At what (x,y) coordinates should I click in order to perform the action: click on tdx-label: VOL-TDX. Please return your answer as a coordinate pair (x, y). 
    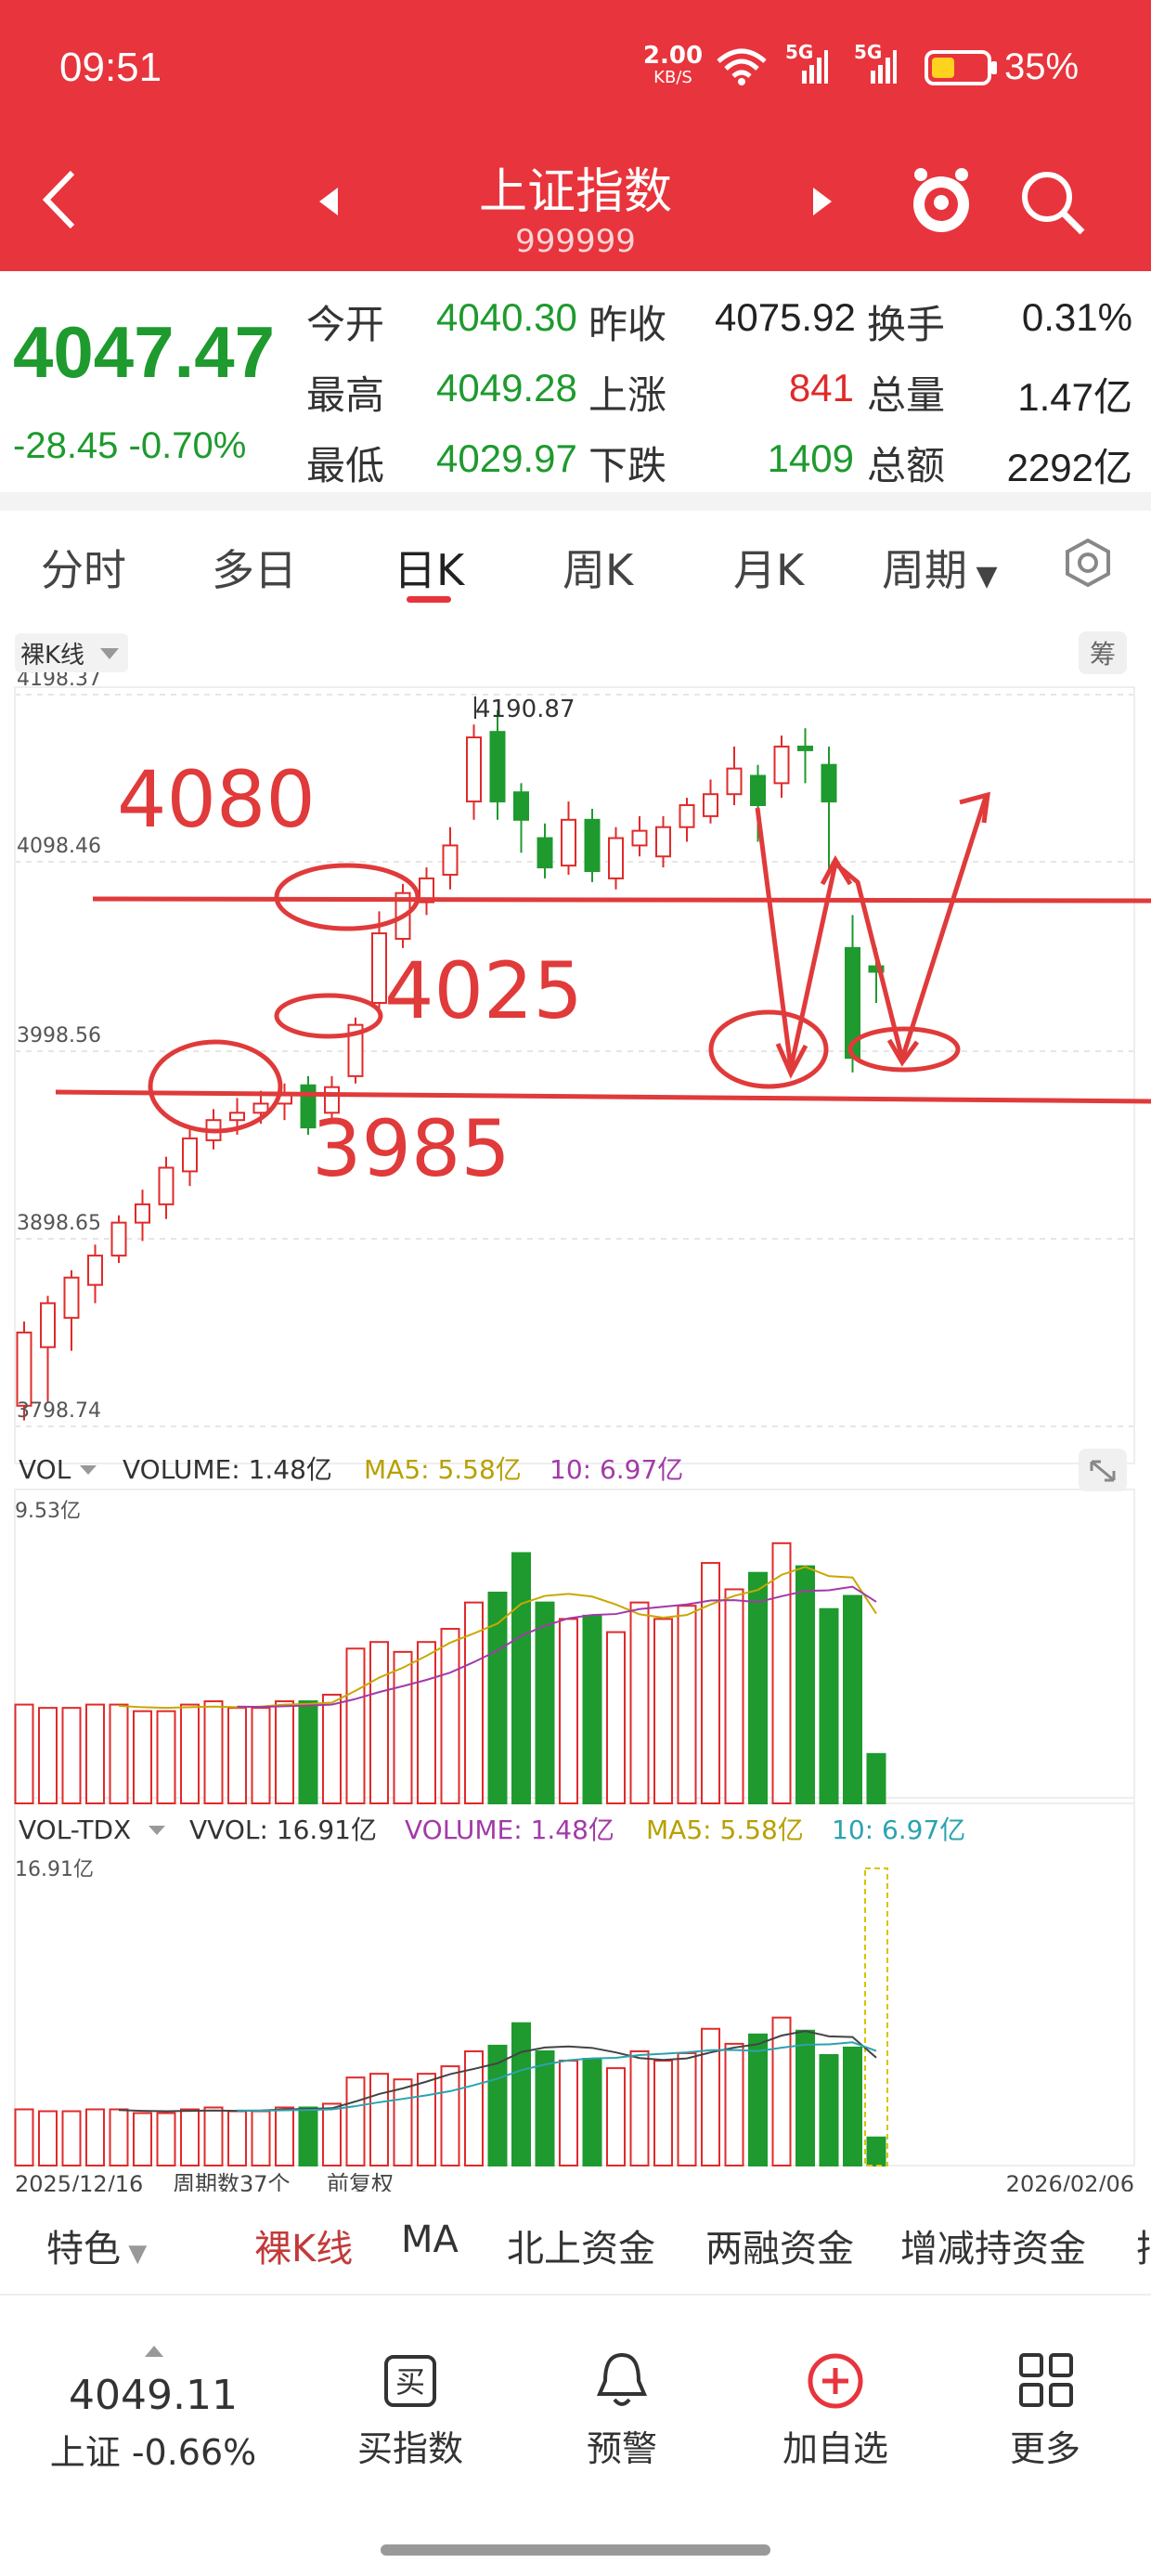
    Looking at the image, I should click on (75, 1830).